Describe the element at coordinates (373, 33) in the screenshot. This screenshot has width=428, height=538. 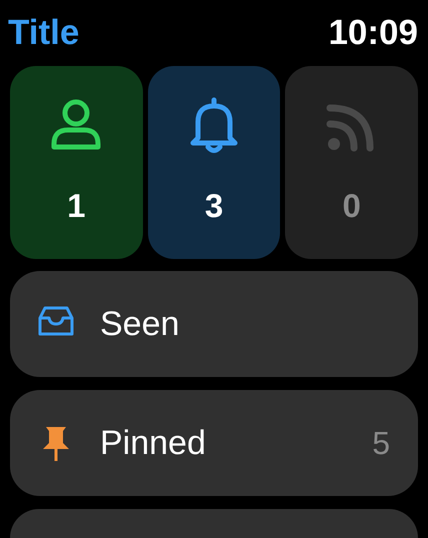
I see `clock-time: 10:09` at that location.